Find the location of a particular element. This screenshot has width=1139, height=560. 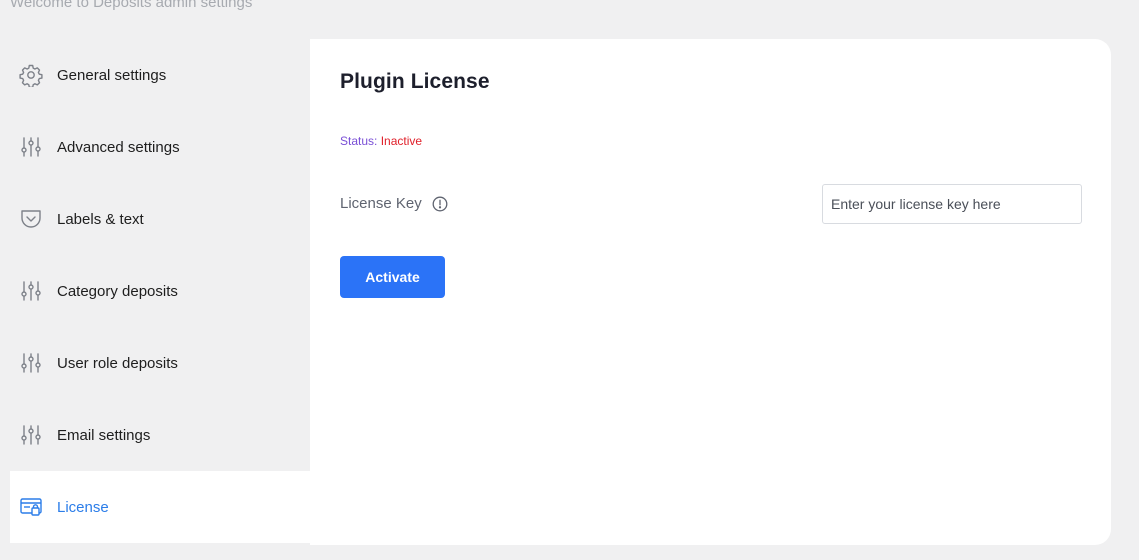

activate-button: Activate is located at coordinates (392, 277).